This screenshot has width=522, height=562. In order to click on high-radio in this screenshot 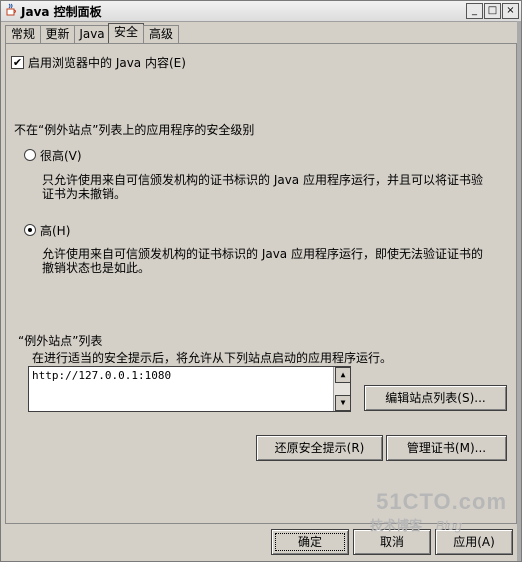, I will do `click(30, 230)`.